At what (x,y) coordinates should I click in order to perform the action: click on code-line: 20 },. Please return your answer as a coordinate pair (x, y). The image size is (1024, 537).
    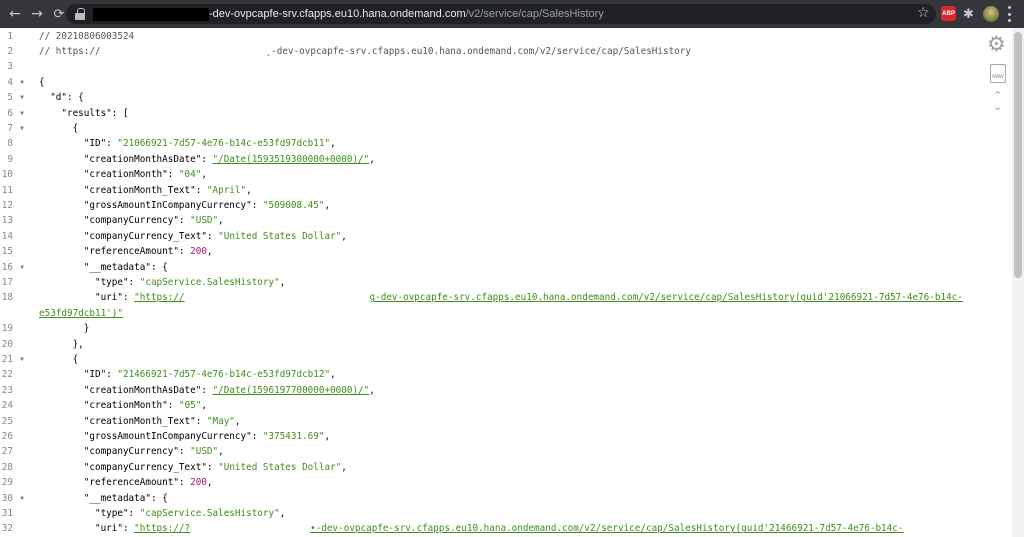
    Looking at the image, I should click on (506, 344).